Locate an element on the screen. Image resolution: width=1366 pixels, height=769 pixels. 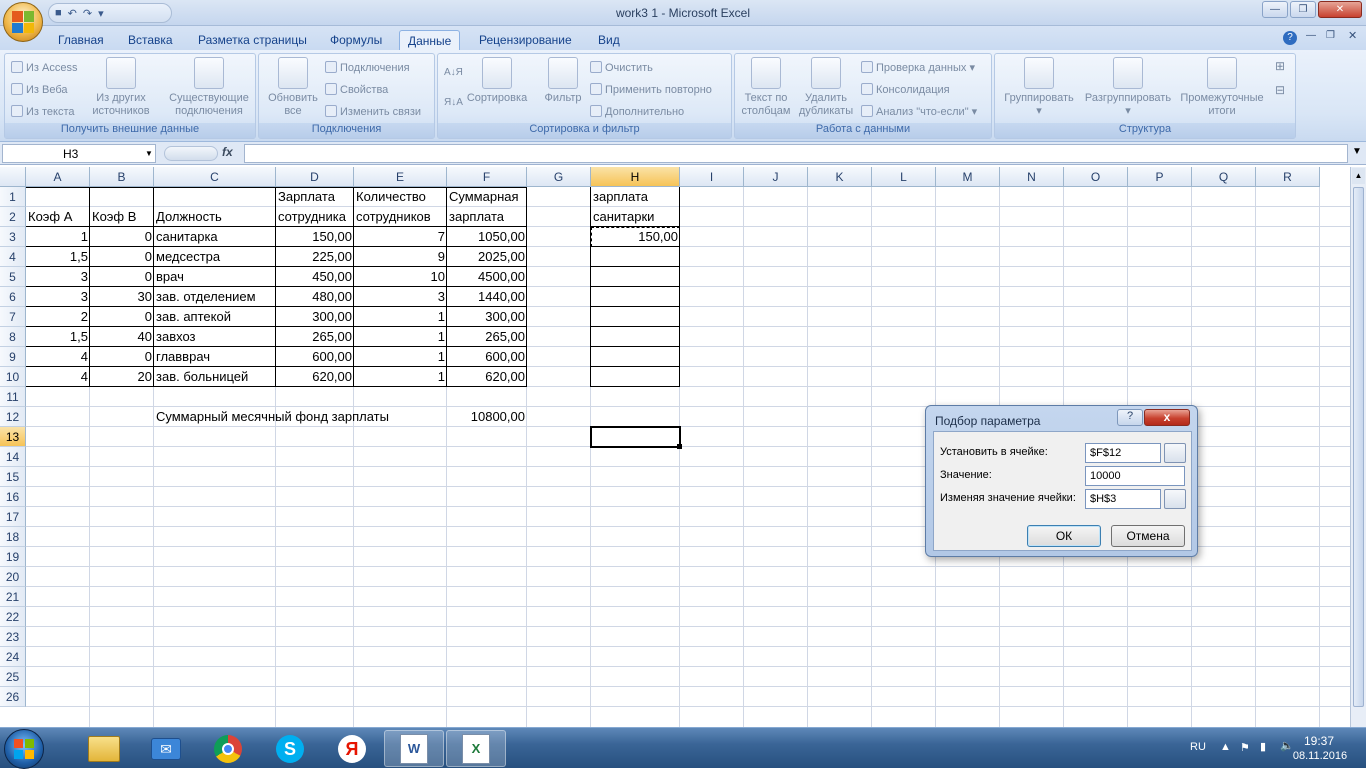
row-header-11: 11 is located at coordinates (13, 397).